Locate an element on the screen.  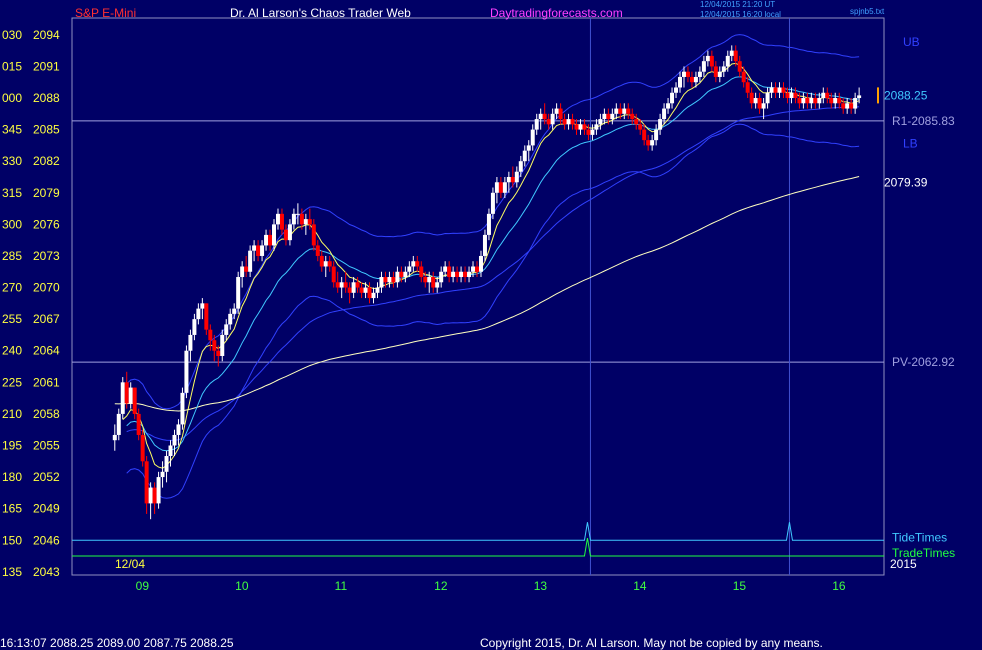
y-price-label: 2049 is located at coordinates (46, 509).